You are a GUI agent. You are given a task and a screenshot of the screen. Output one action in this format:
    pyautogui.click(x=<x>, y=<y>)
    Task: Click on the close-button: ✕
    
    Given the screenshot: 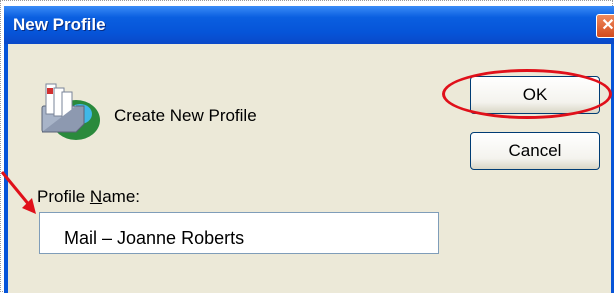 What is the action you would take?
    pyautogui.click(x=605, y=26)
    